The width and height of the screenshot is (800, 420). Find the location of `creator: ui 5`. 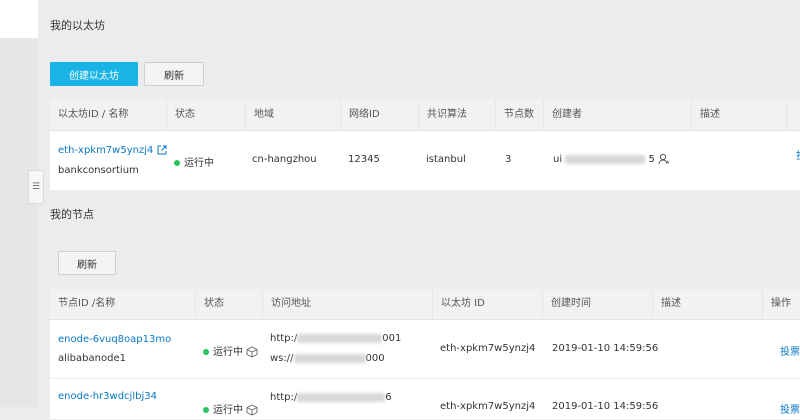

creator: ui 5 is located at coordinates (611, 159).